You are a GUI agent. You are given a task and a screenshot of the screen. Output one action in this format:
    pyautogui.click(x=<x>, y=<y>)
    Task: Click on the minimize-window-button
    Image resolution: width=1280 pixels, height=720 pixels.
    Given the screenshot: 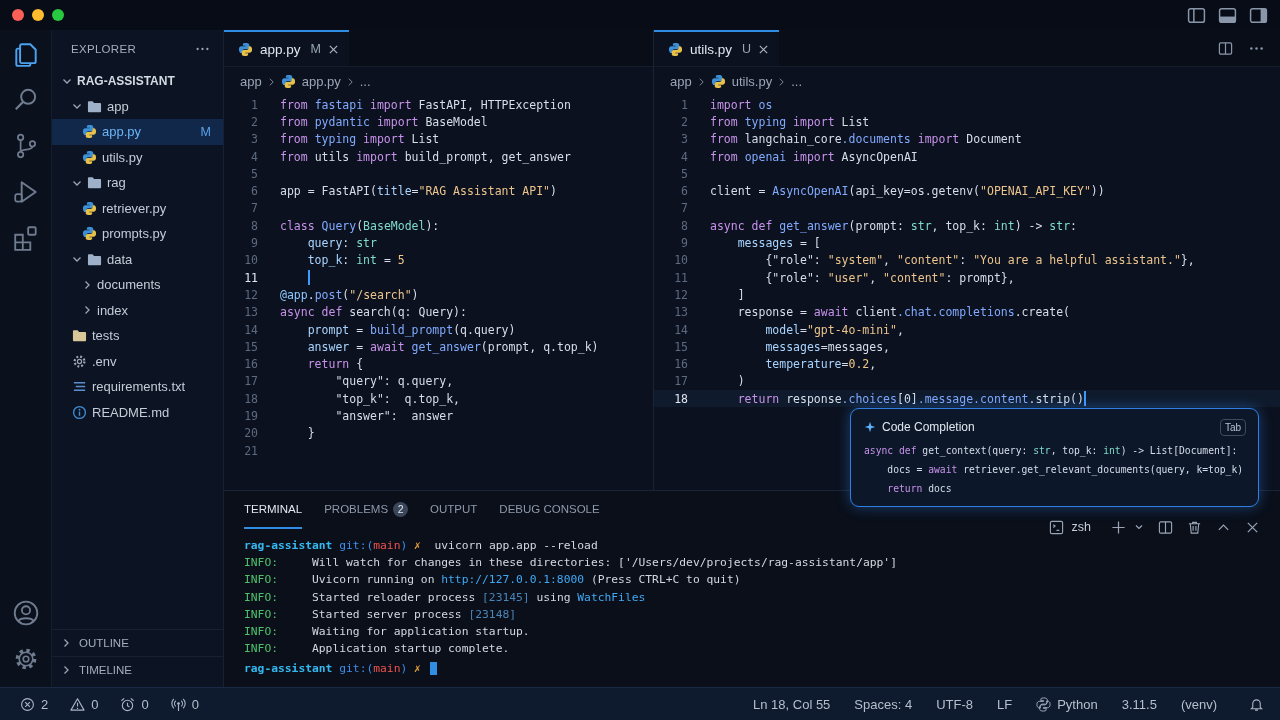 What is the action you would take?
    pyautogui.click(x=38, y=15)
    